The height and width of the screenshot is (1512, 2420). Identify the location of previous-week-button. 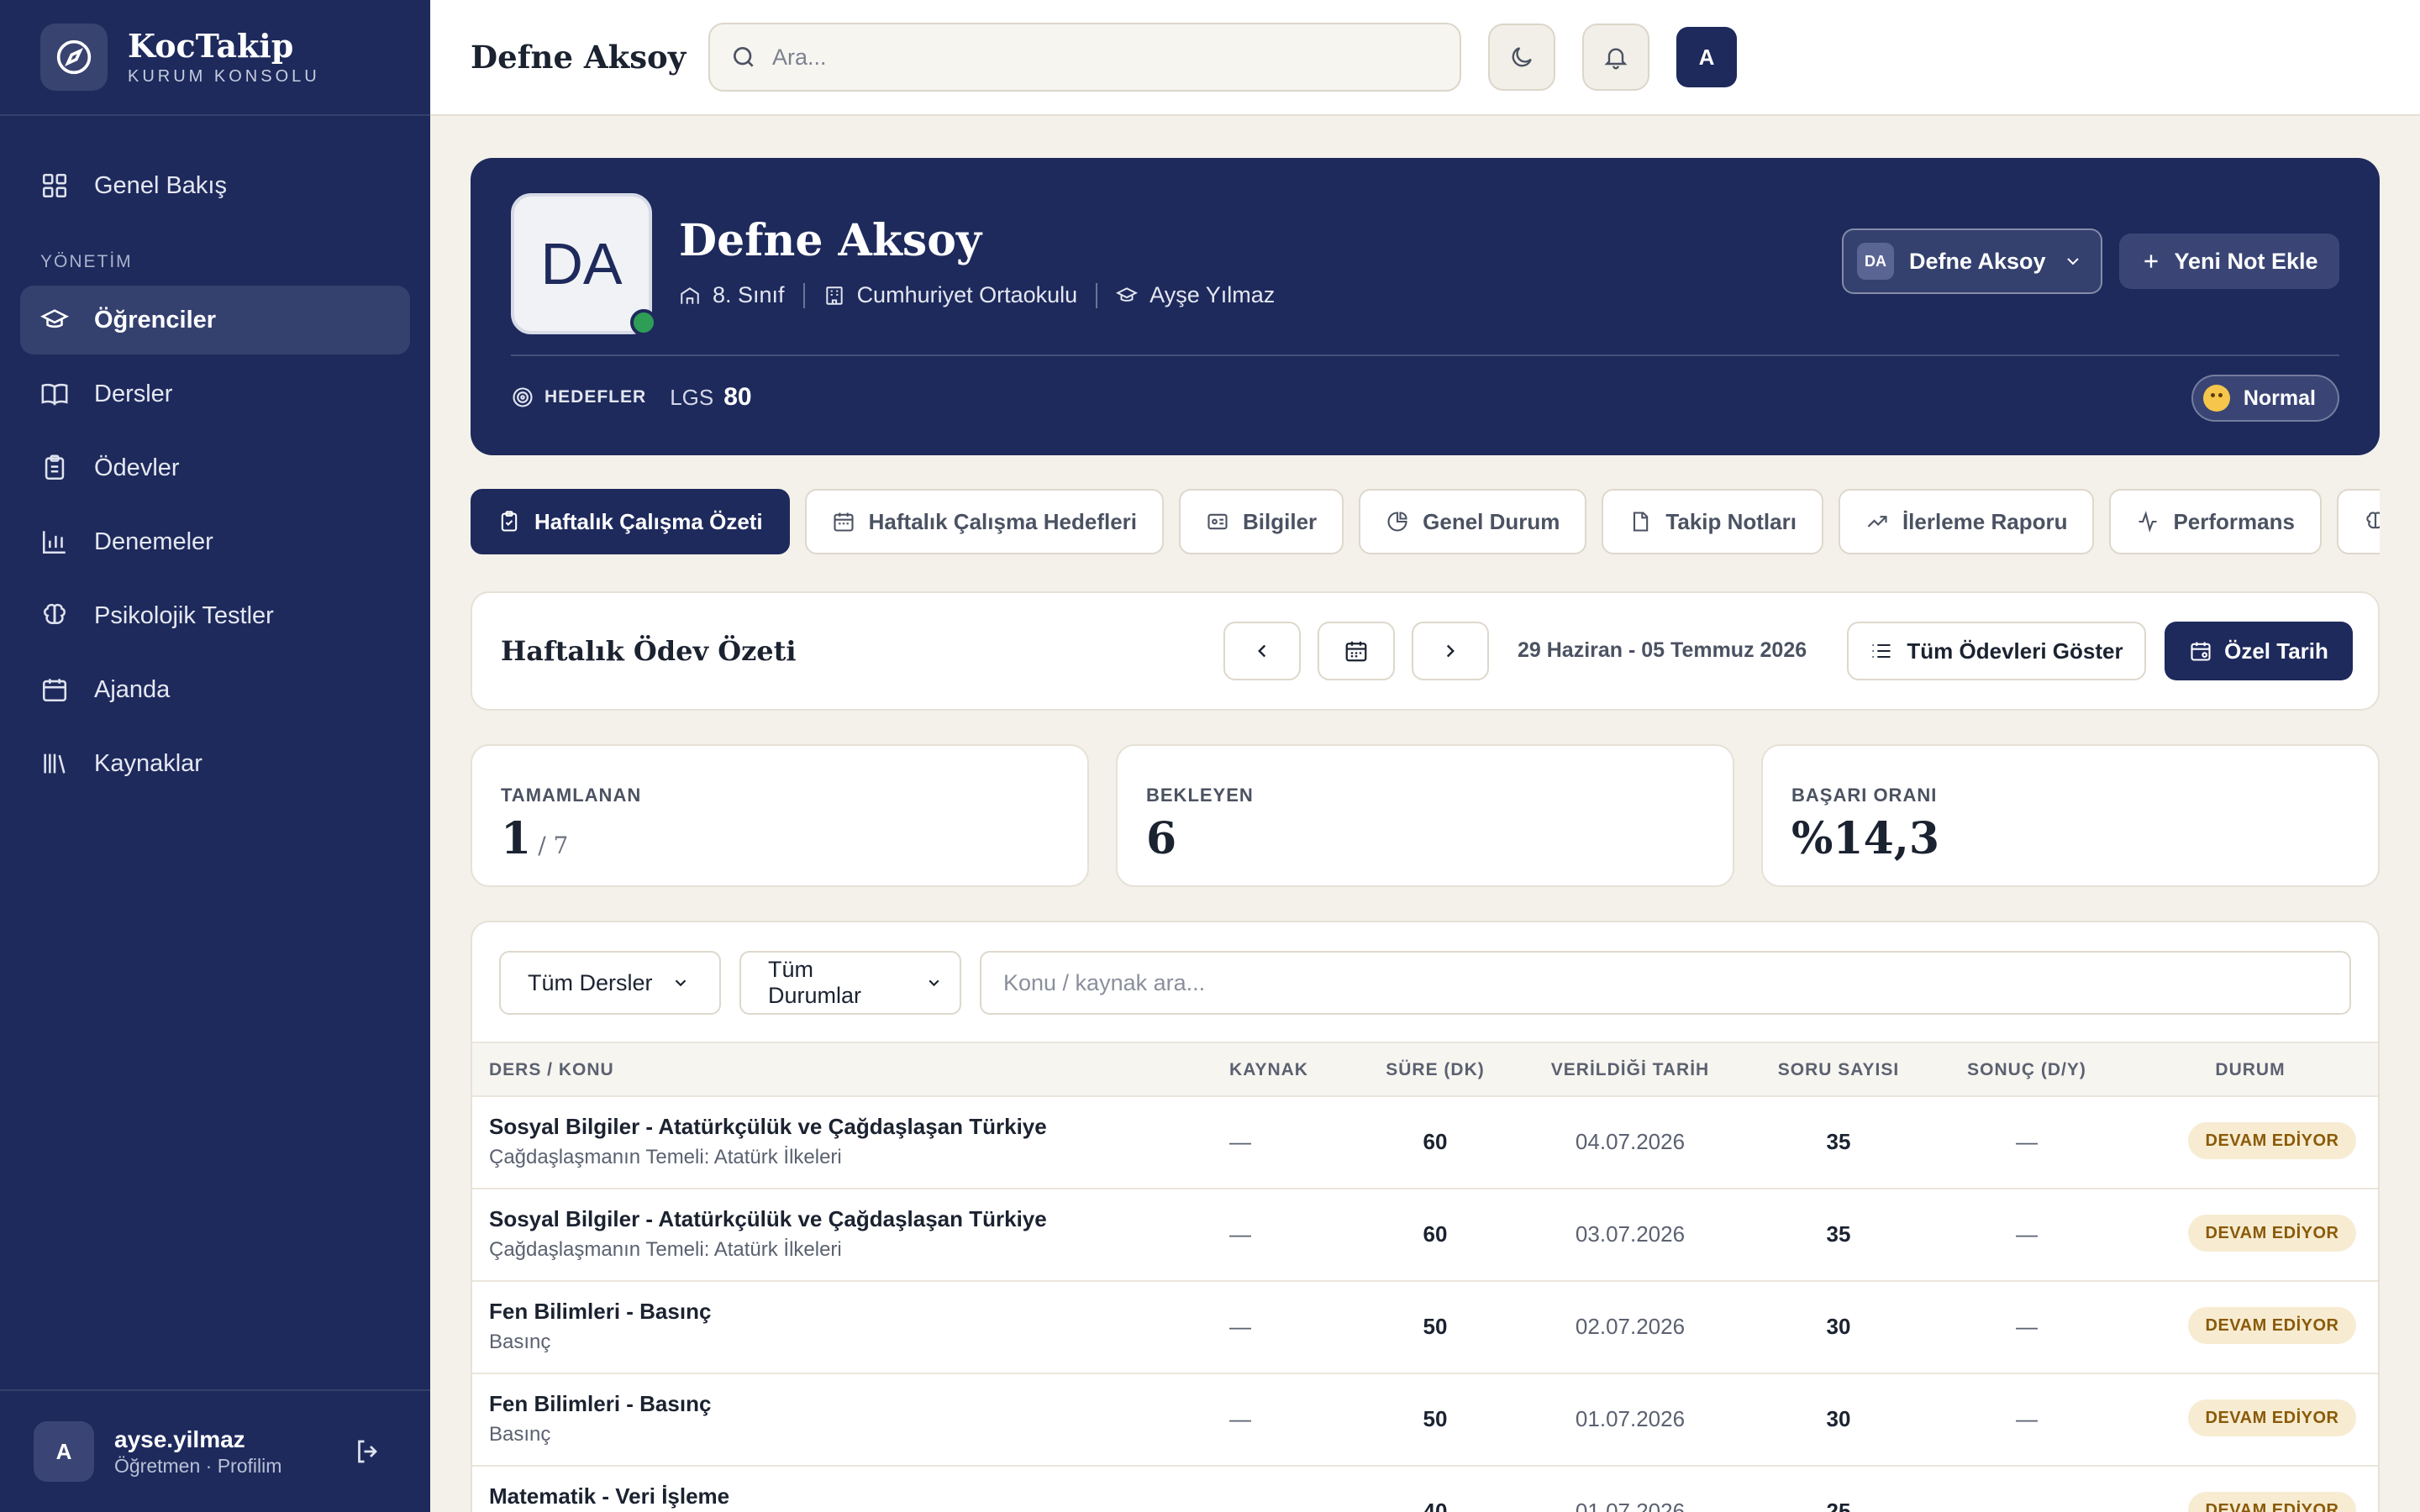
(1262, 651).